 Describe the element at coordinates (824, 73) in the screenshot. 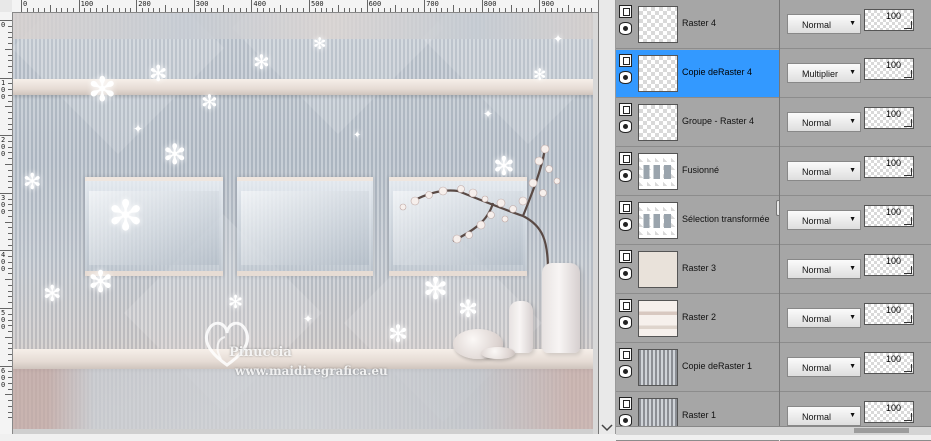

I see `blend-mode-dropdown: Multiplier ▼` at that location.